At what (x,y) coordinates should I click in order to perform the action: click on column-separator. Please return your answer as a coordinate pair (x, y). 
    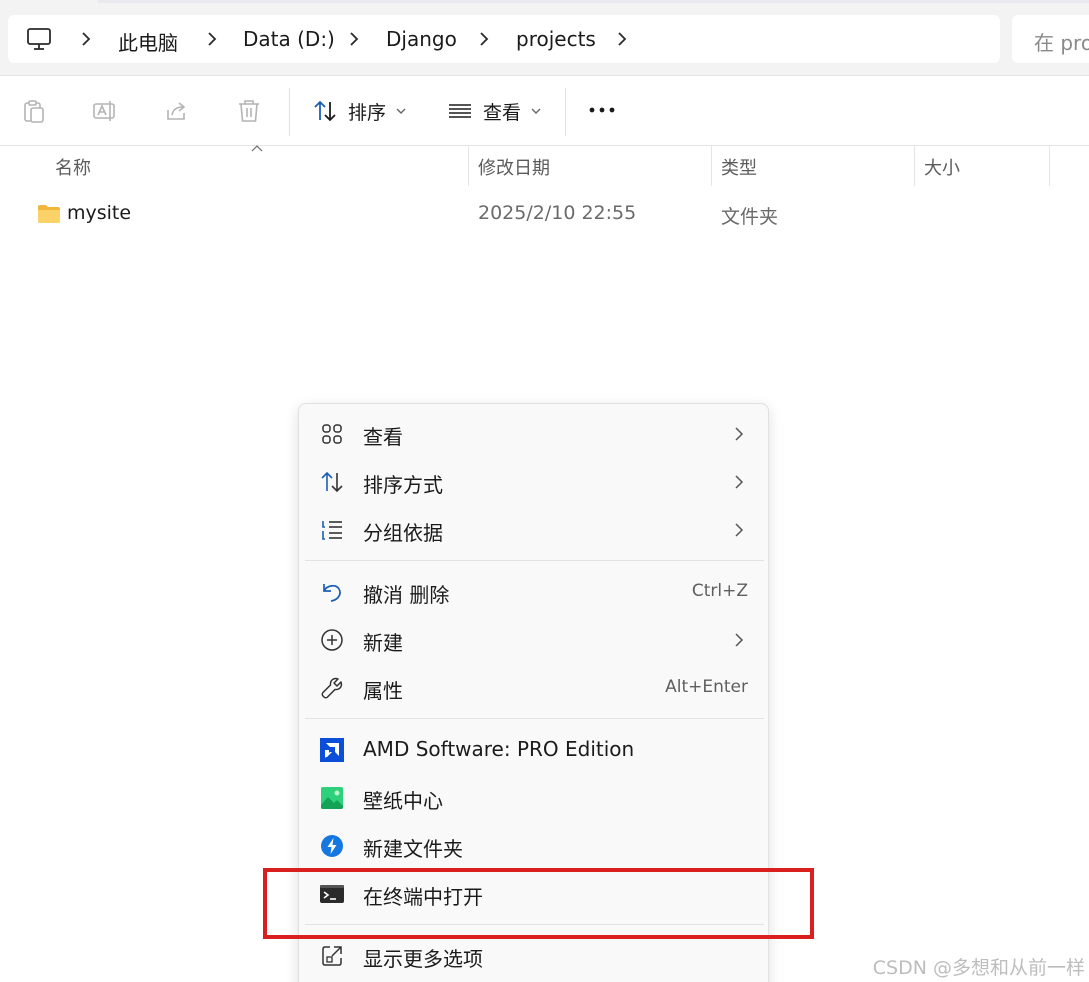
    Looking at the image, I should click on (1049, 166).